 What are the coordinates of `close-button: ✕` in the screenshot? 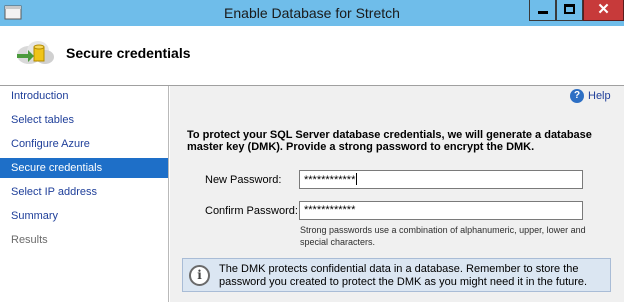 It's located at (603, 10).